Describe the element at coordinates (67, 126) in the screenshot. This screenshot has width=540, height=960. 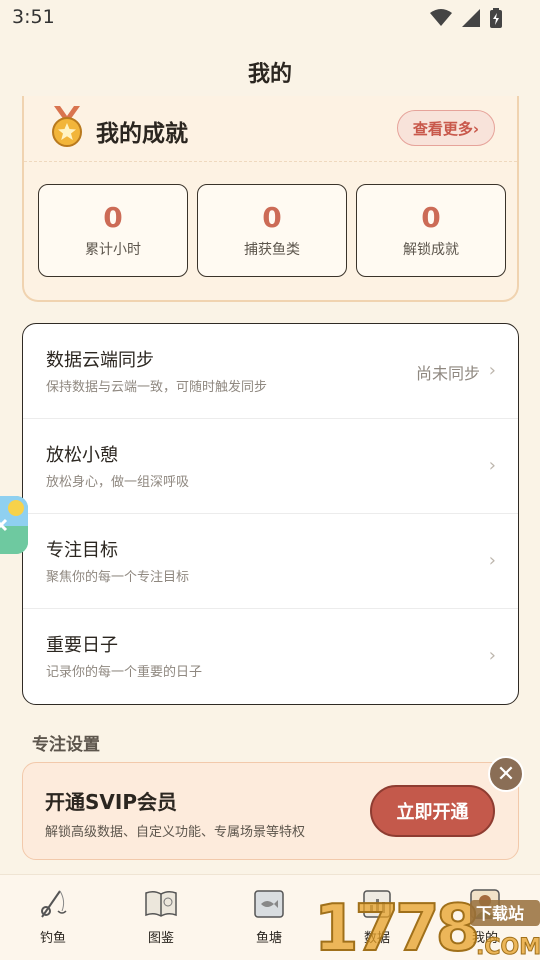
I see `medal-icon` at that location.